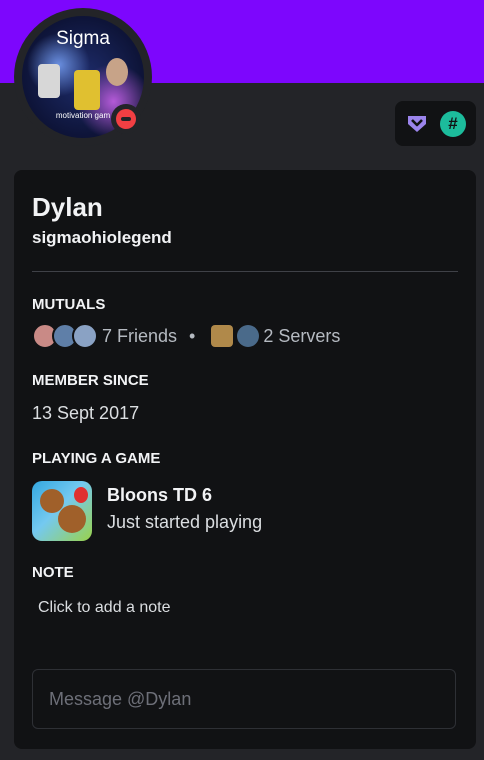 This screenshot has width=484, height=760. Describe the element at coordinates (86, 413) in the screenshot. I see `member-since-date: 13 Sept 2017` at that location.